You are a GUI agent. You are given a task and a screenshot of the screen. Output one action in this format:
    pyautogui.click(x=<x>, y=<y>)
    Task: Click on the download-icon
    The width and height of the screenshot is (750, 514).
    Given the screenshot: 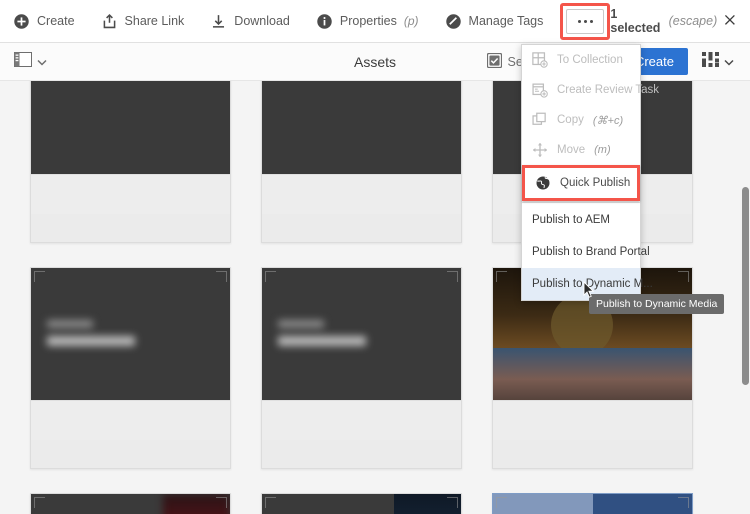 What is the action you would take?
    pyautogui.click(x=218, y=21)
    